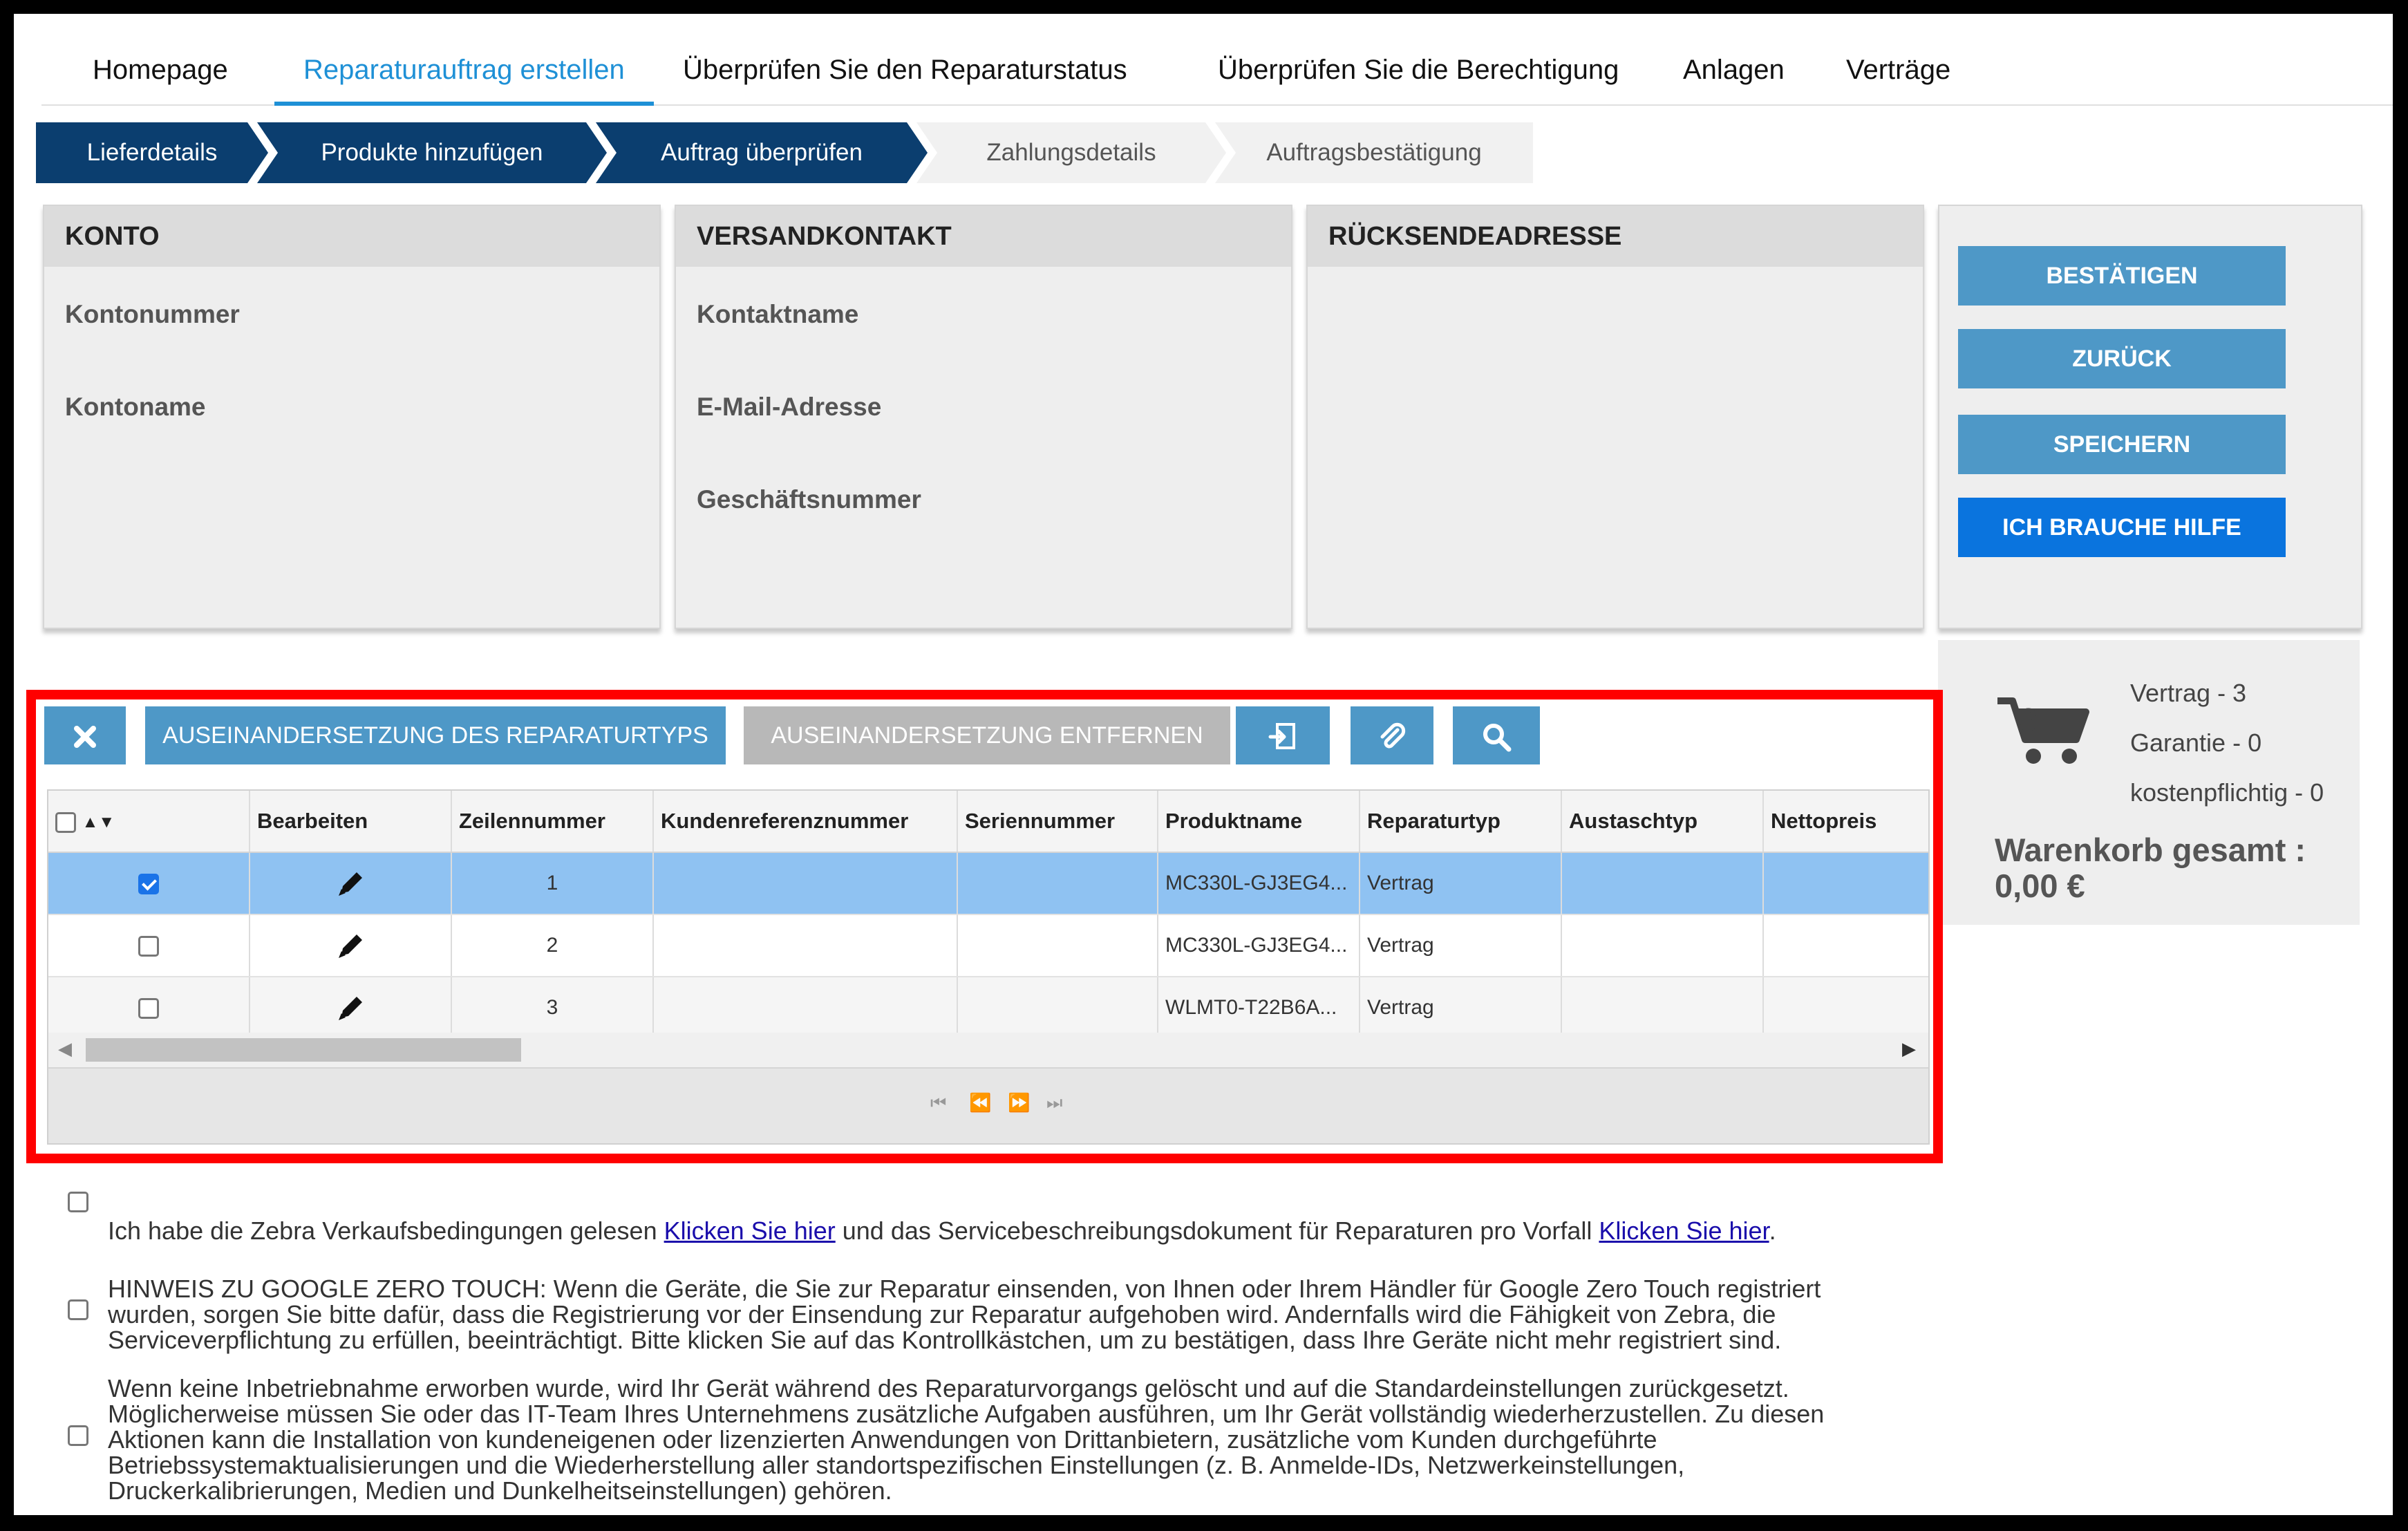 This screenshot has height=1531, width=2408. I want to click on nav-contracts: Verträge, so click(1898, 67).